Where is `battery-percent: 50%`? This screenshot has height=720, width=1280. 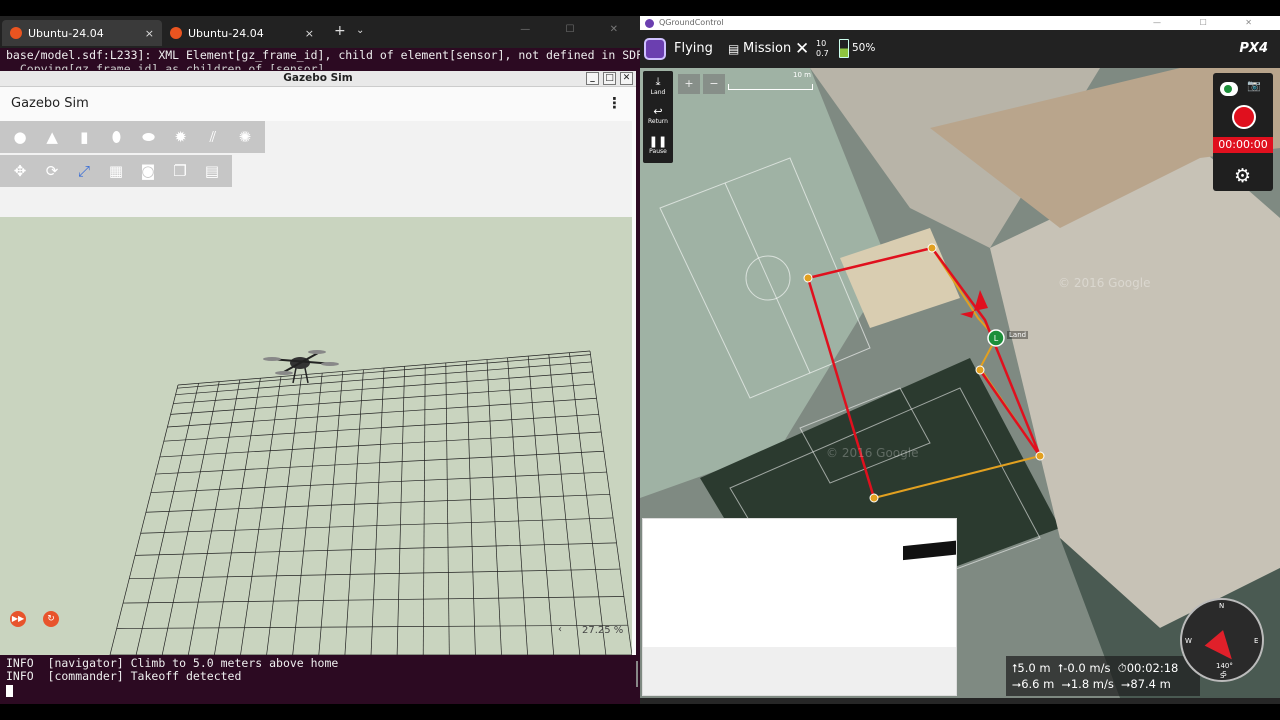
battery-percent: 50% is located at coordinates (864, 48).